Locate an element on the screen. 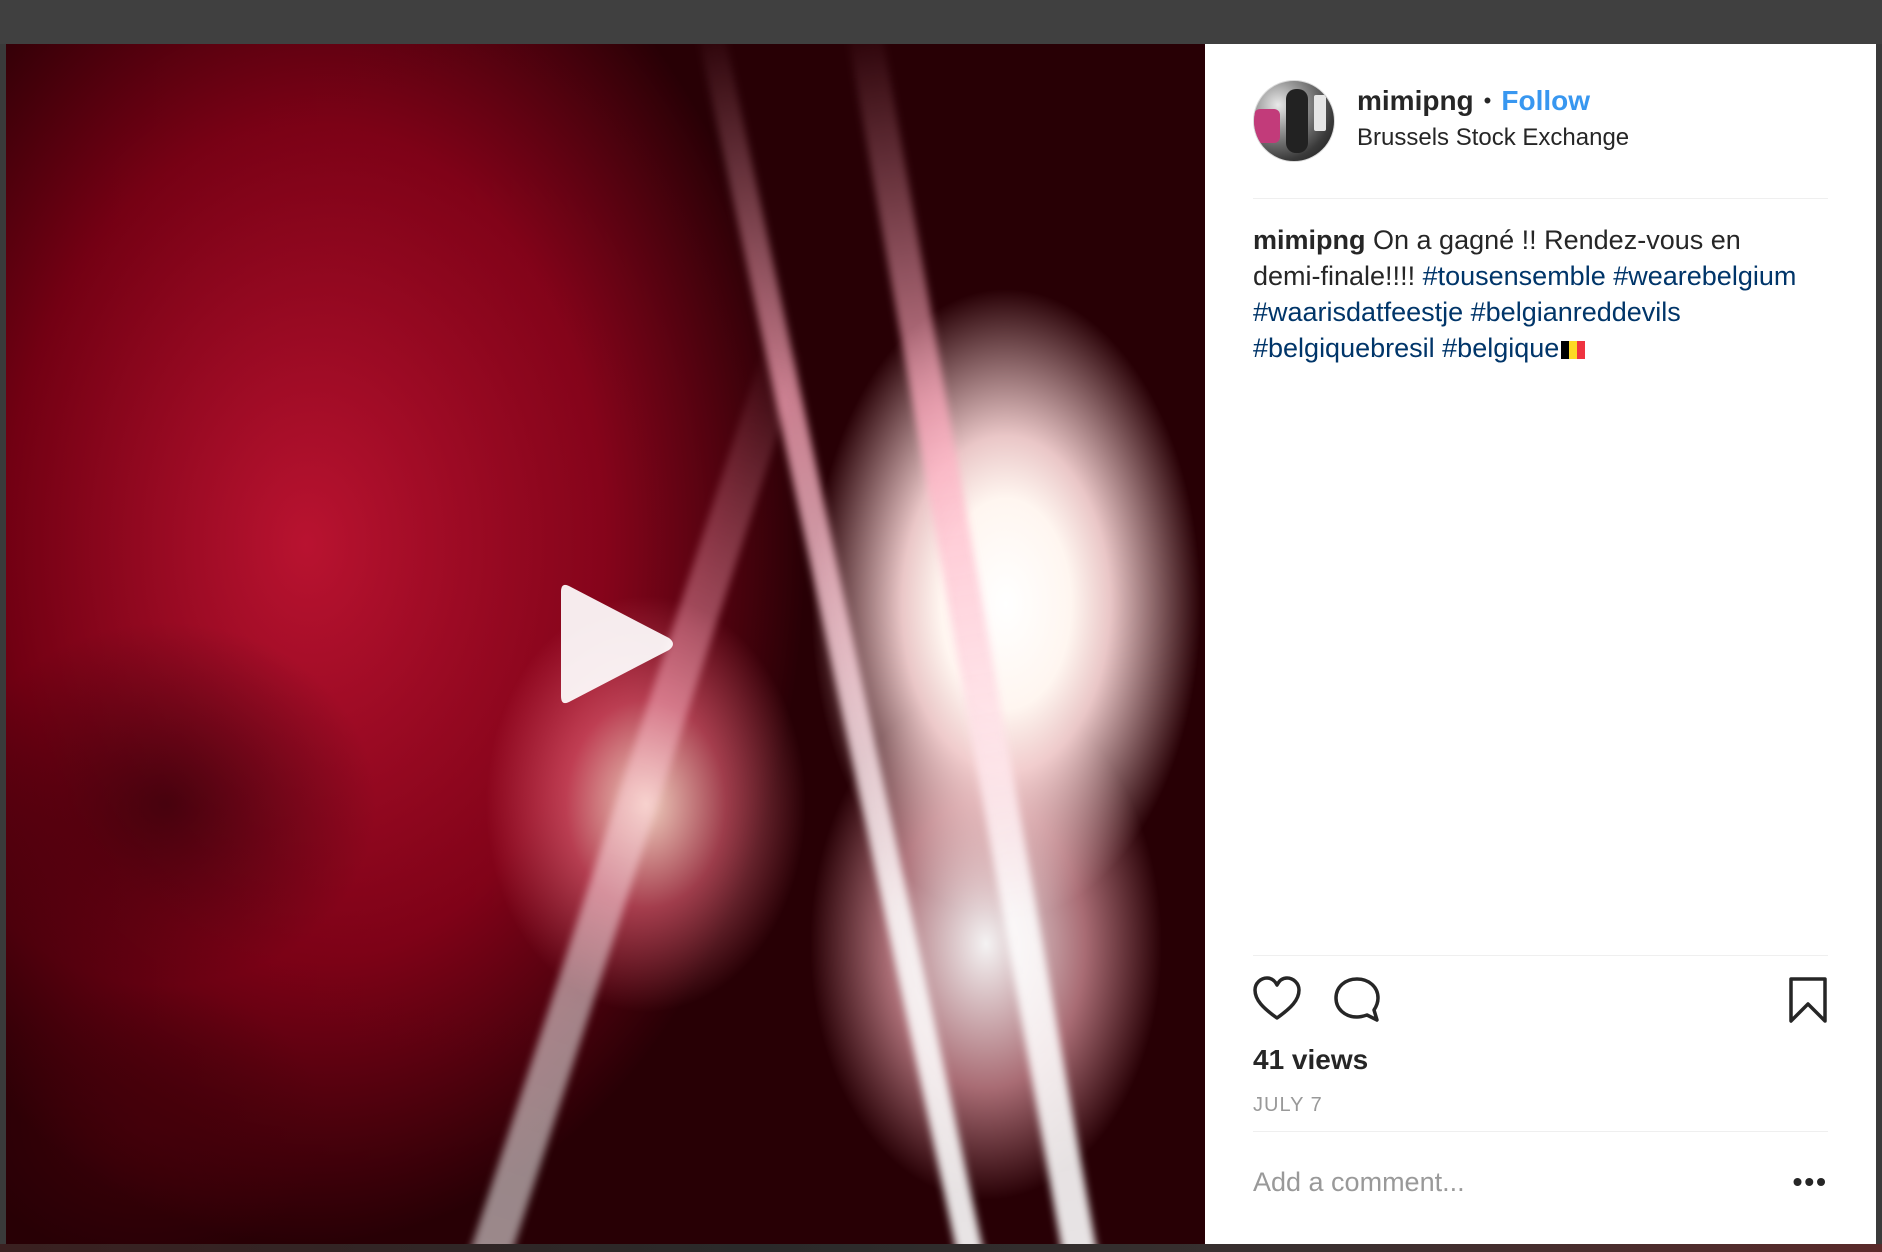 This screenshot has width=1882, height=1252. belgium-flag-icon is located at coordinates (1573, 349).